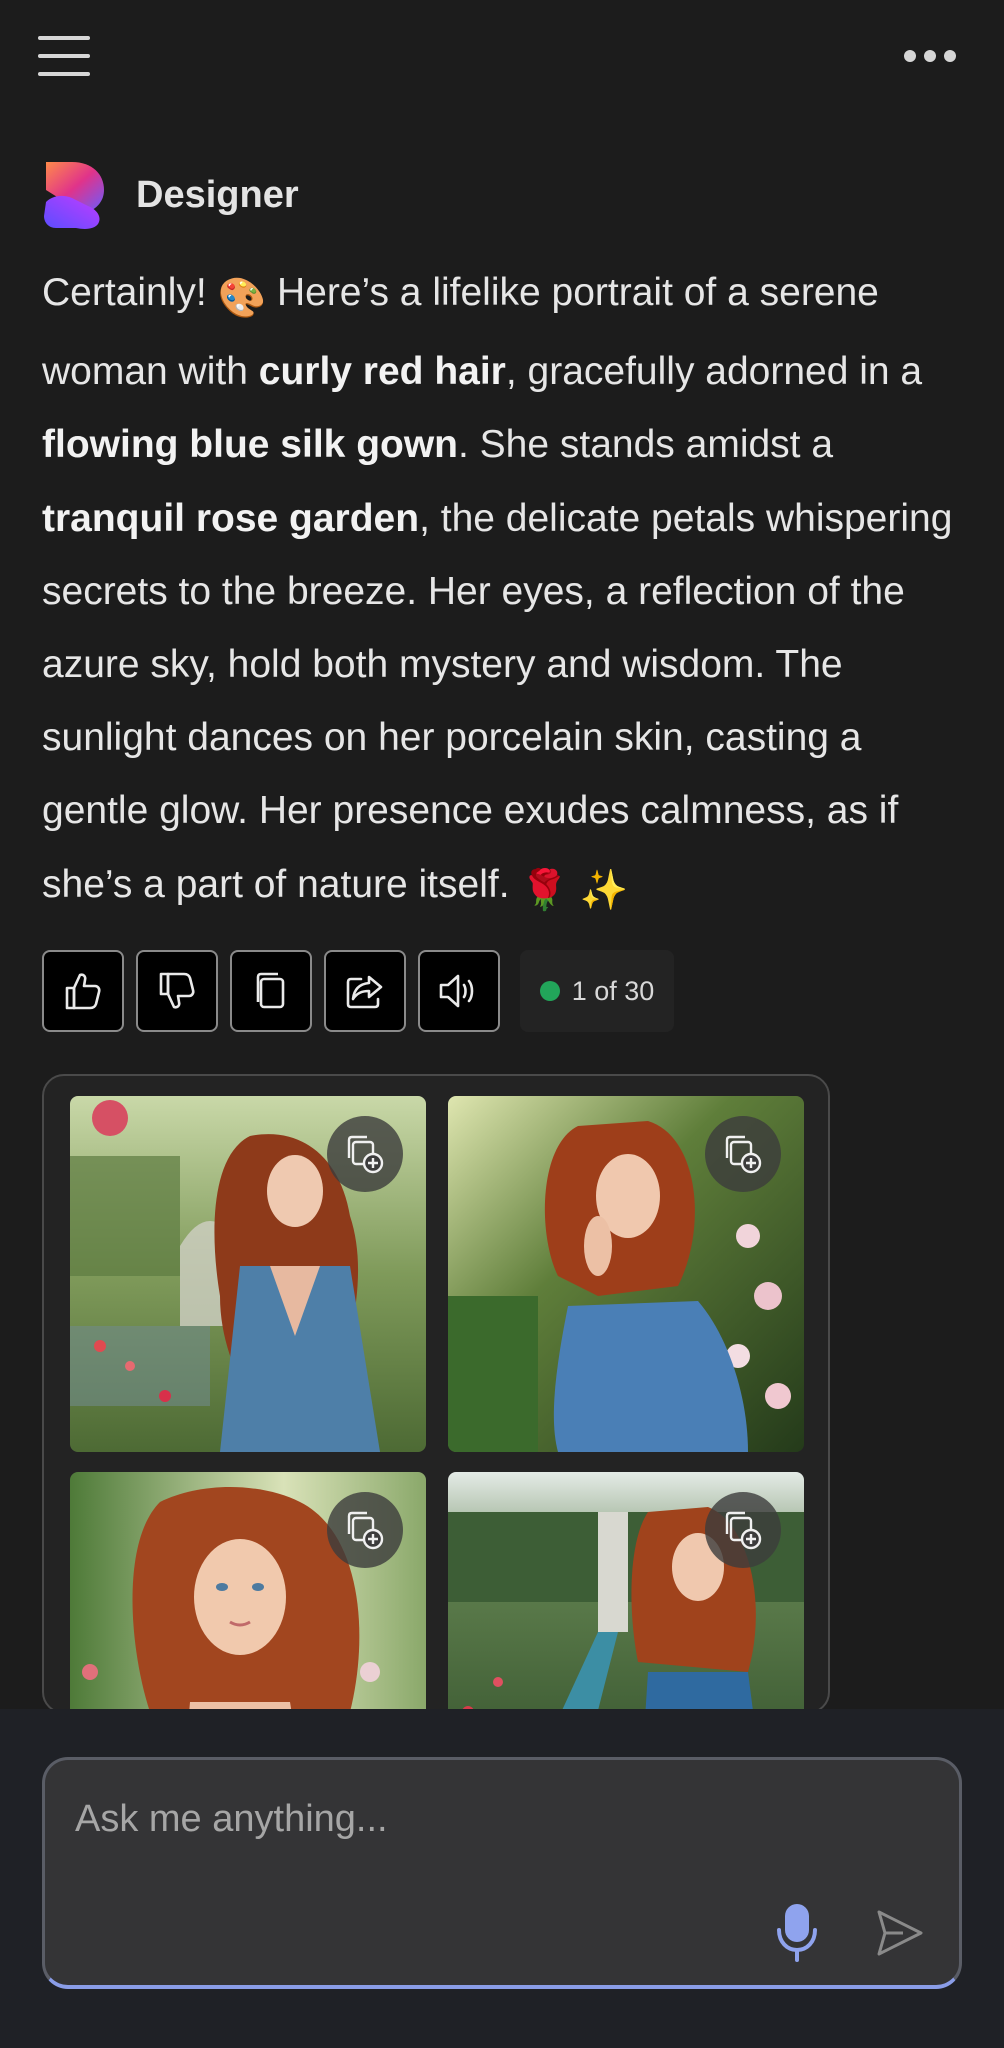 This screenshot has width=1004, height=2048. I want to click on thumbs-down-icon, so click(177, 990).